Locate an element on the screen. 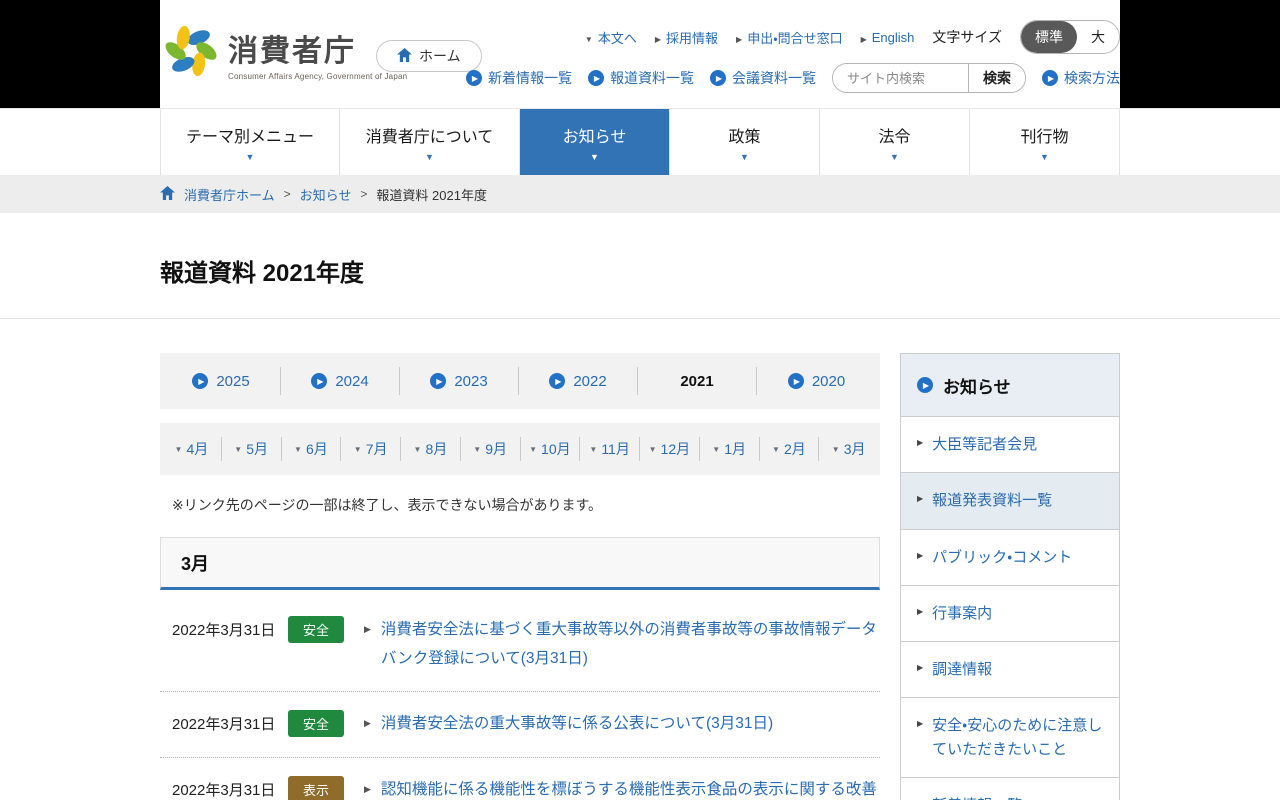  link-new-info-list: 新着情報一覧 is located at coordinates (519, 78).